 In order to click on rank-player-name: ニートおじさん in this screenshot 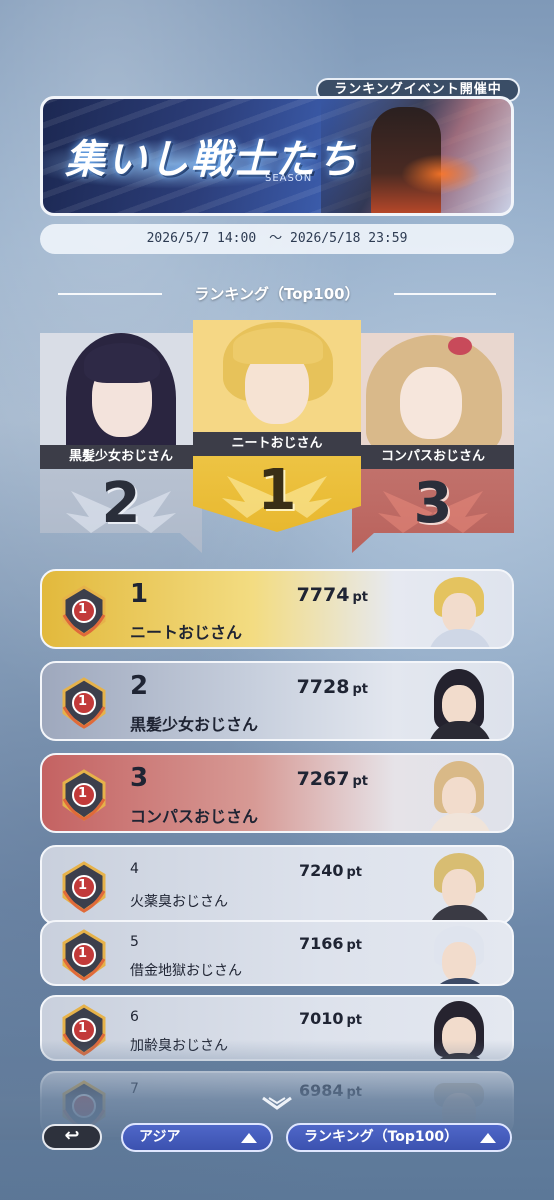, I will do `click(186, 632)`.